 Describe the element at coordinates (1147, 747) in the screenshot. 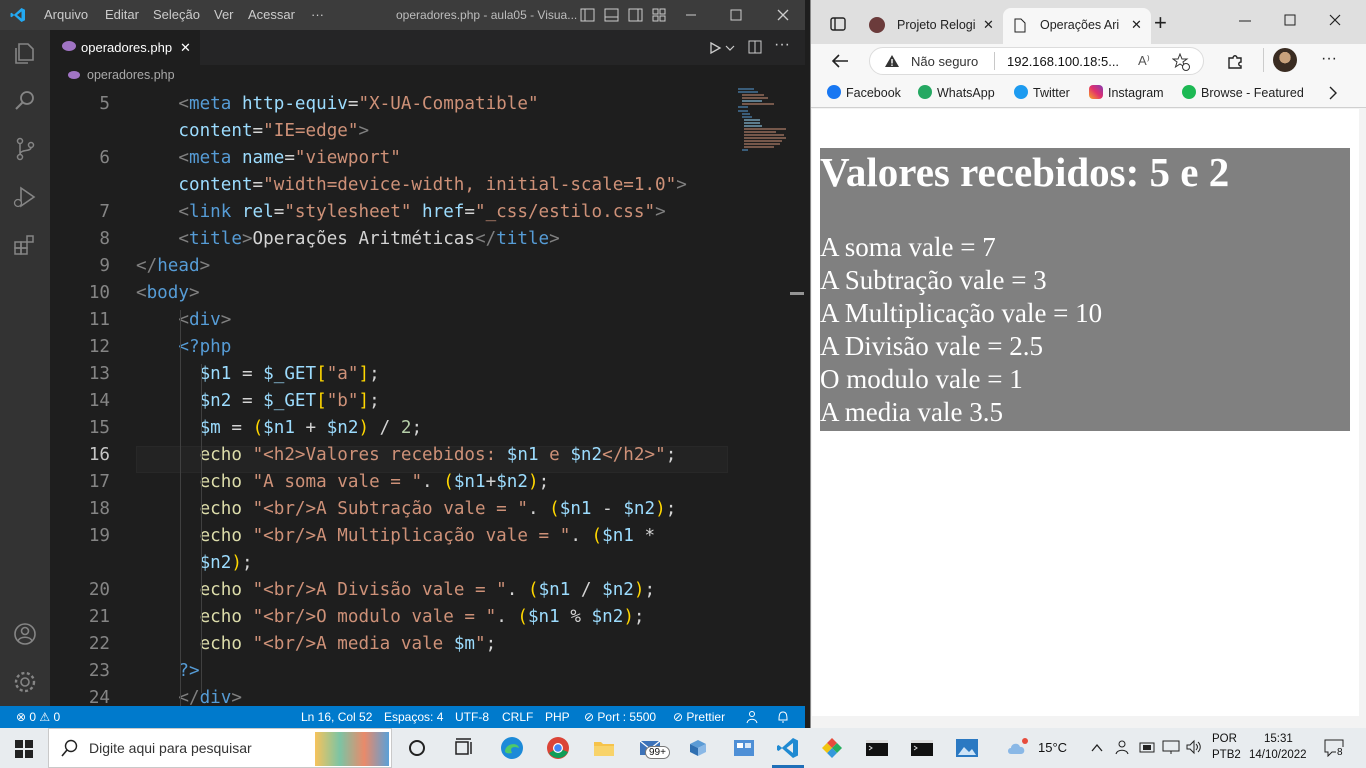

I see `device-icon` at that location.